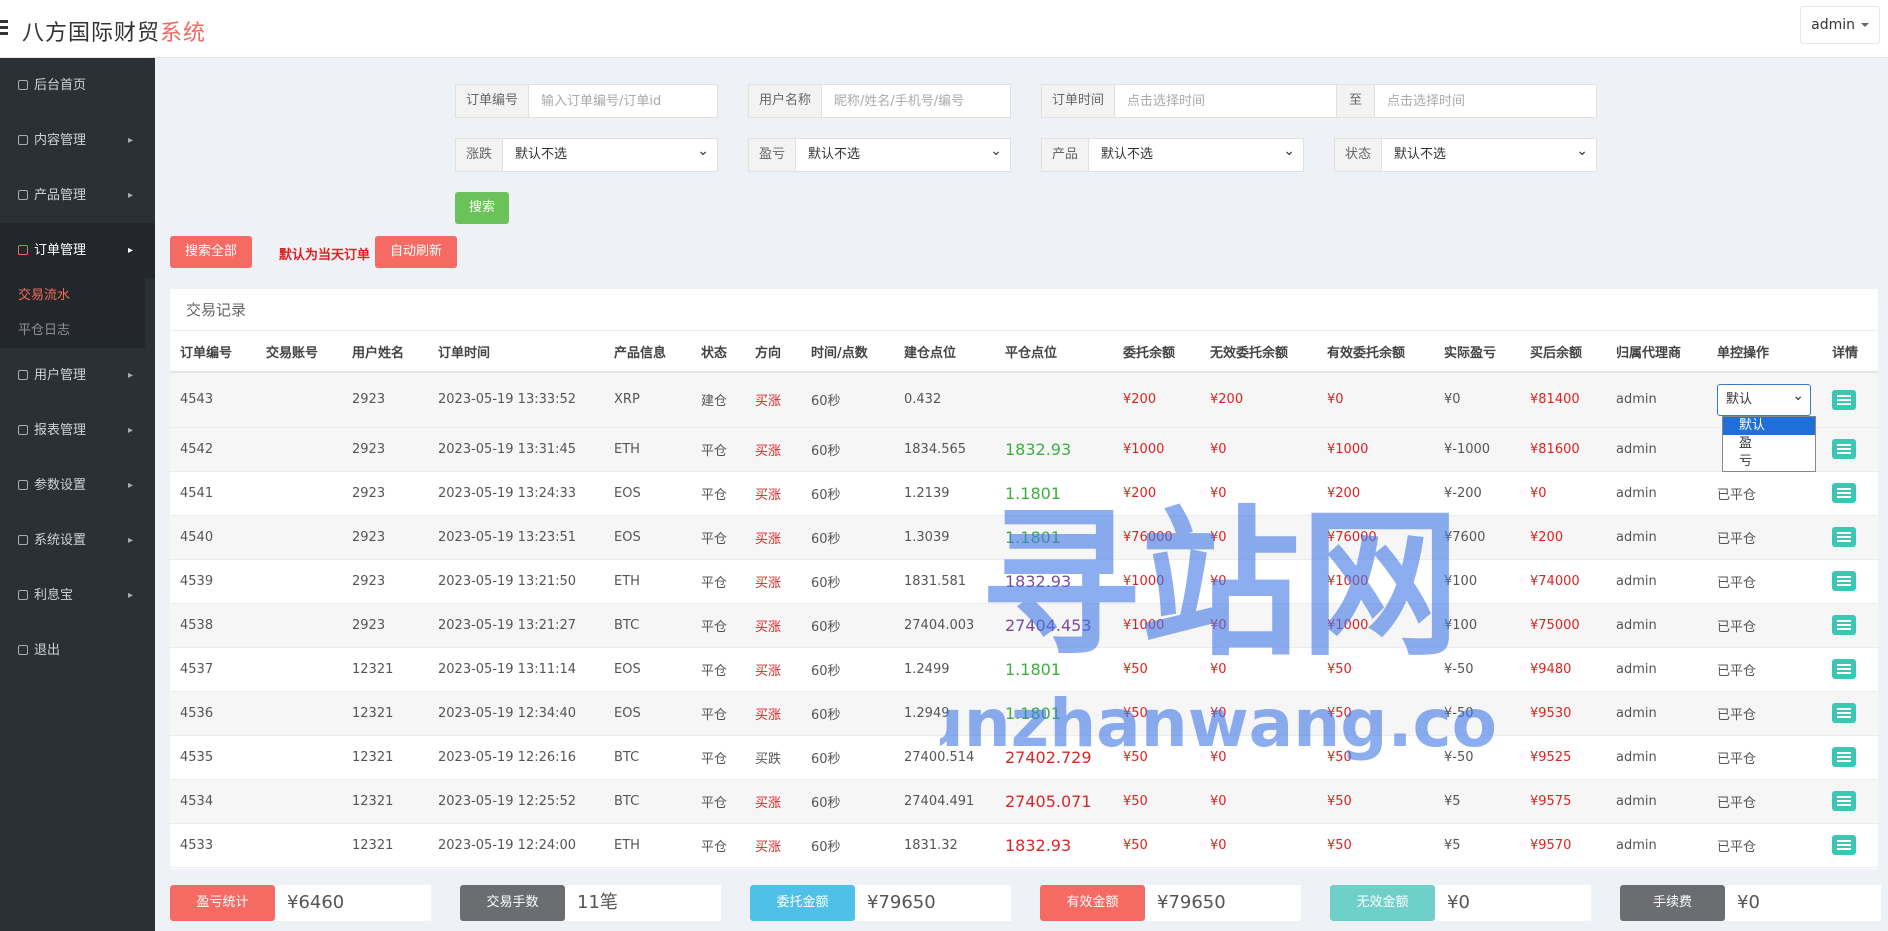  I want to click on stat-invalid-label: 无效金额, so click(1382, 903).